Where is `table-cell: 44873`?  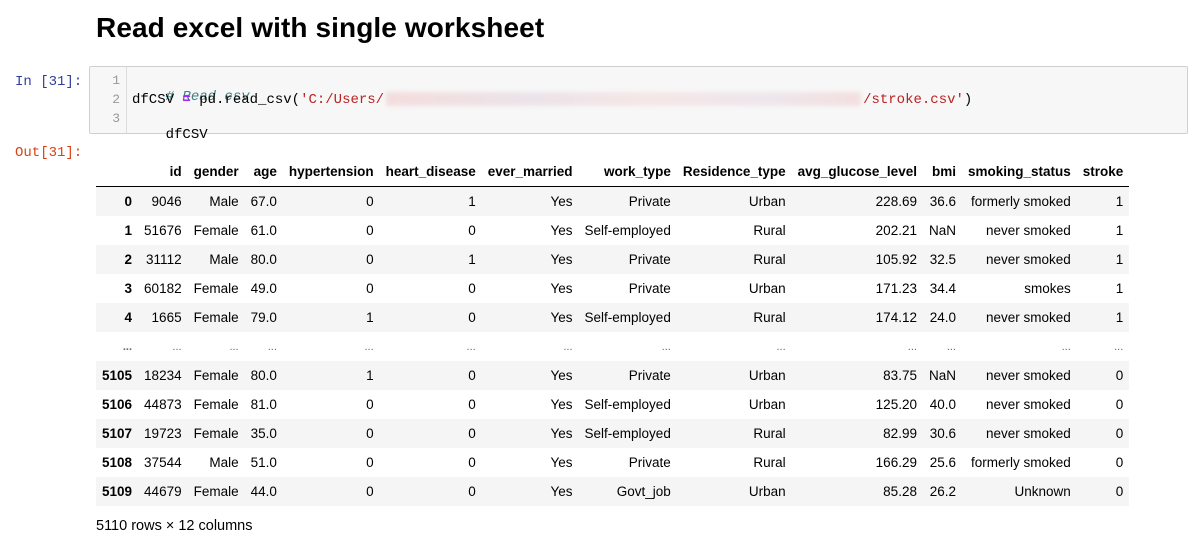
table-cell: 44873 is located at coordinates (163, 404).